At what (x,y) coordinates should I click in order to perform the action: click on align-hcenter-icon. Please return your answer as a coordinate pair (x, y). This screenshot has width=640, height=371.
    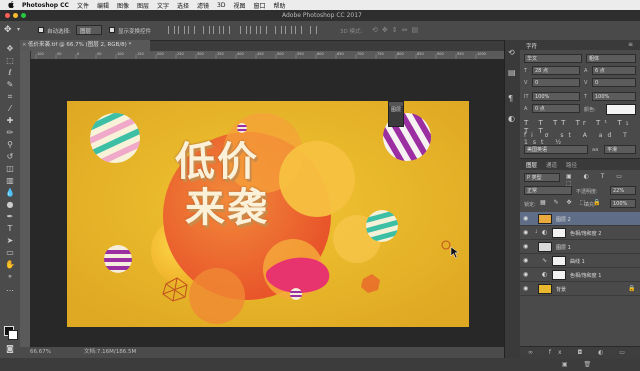
    Looking at the image, I should click on (216, 30).